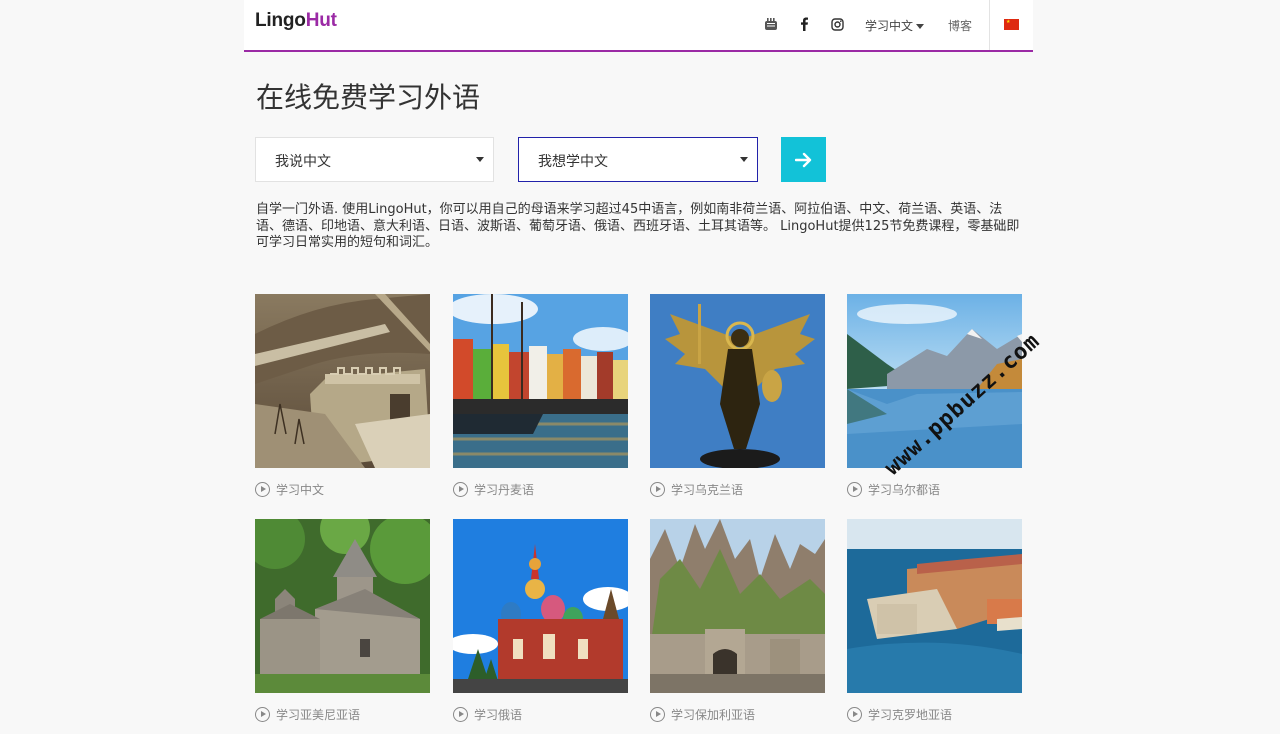 Image resolution: width=1280 pixels, height=734 pixels. I want to click on logo-lingo: Lingo, so click(280, 20).